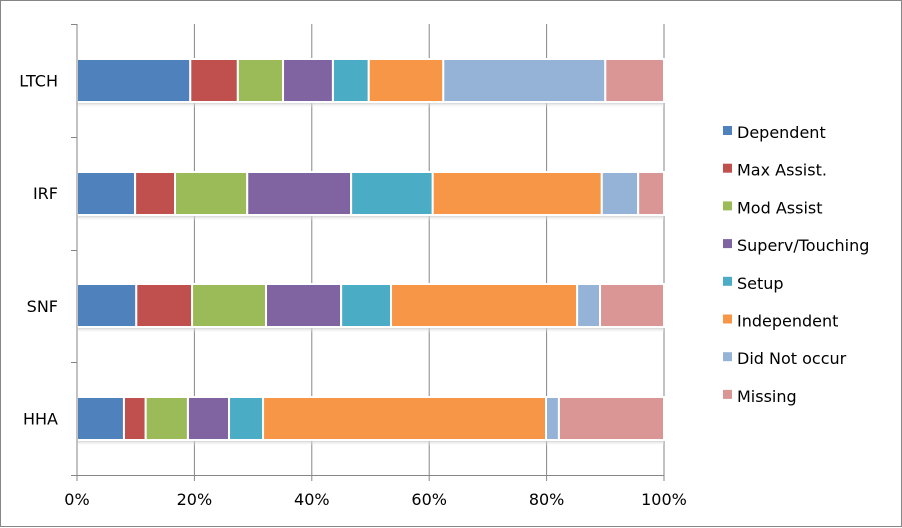 The height and width of the screenshot is (528, 902). I want to click on bar-segment-hha-setup, so click(246, 418).